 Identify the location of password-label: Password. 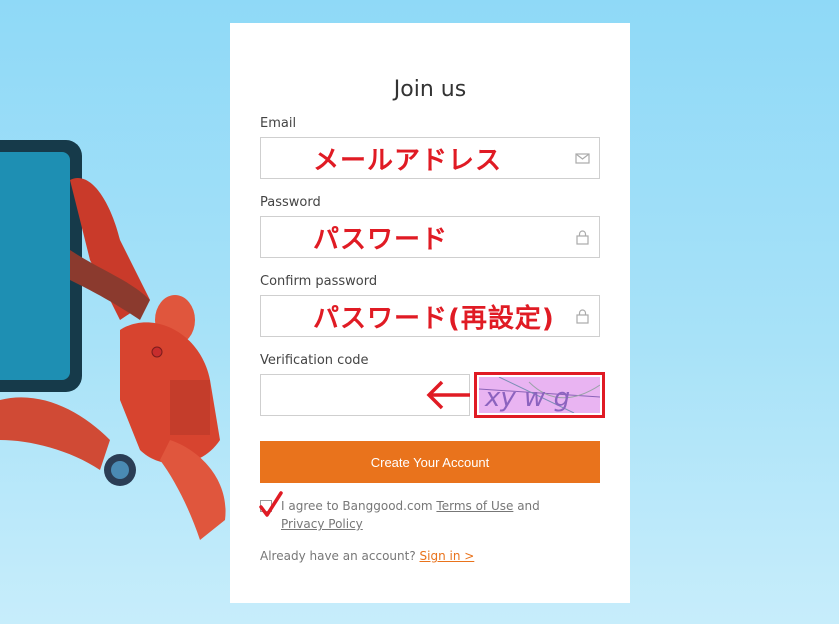
(290, 202).